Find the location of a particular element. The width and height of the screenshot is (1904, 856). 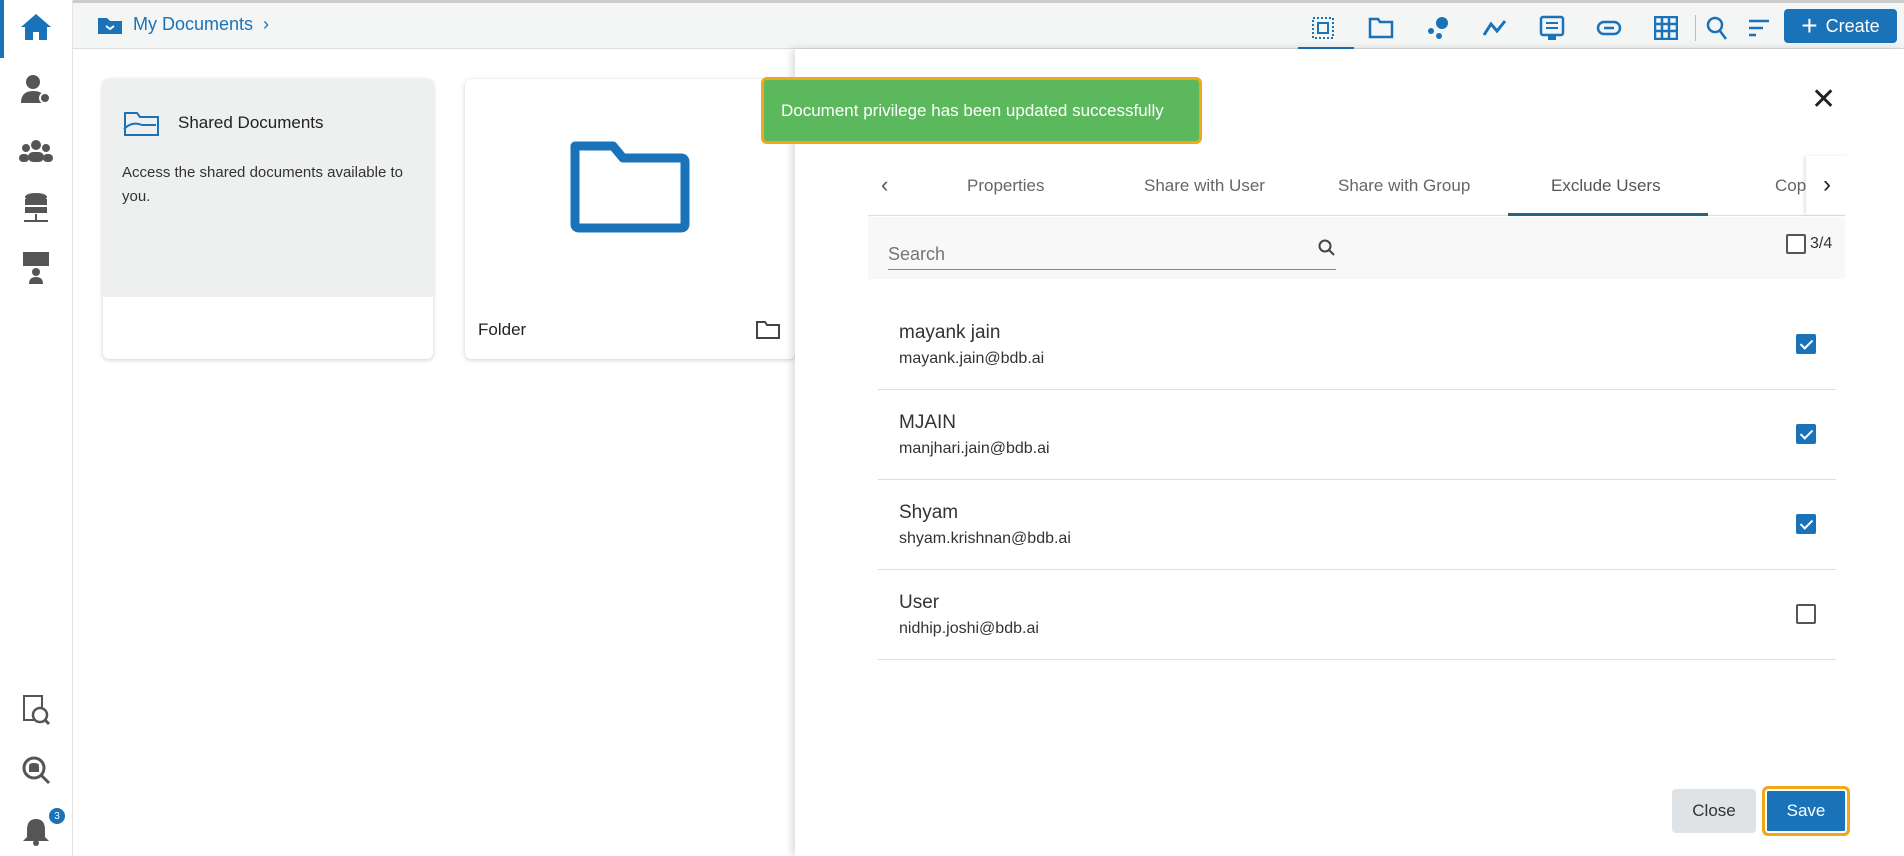

close-button: Close is located at coordinates (1714, 811).